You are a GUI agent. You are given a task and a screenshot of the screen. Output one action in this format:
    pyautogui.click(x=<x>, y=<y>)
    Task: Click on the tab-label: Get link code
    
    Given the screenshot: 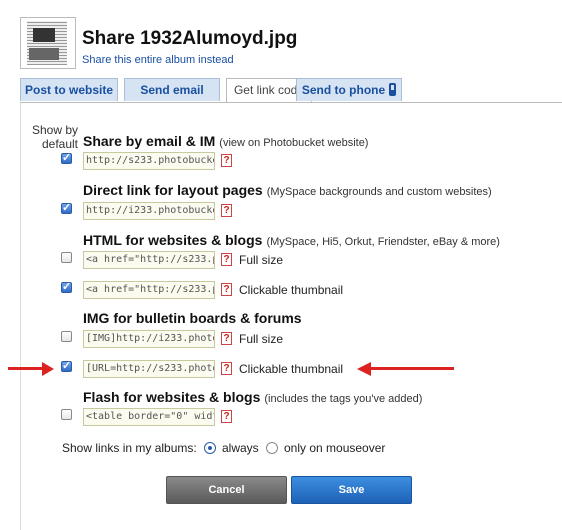 What is the action you would take?
    pyautogui.click(x=269, y=90)
    